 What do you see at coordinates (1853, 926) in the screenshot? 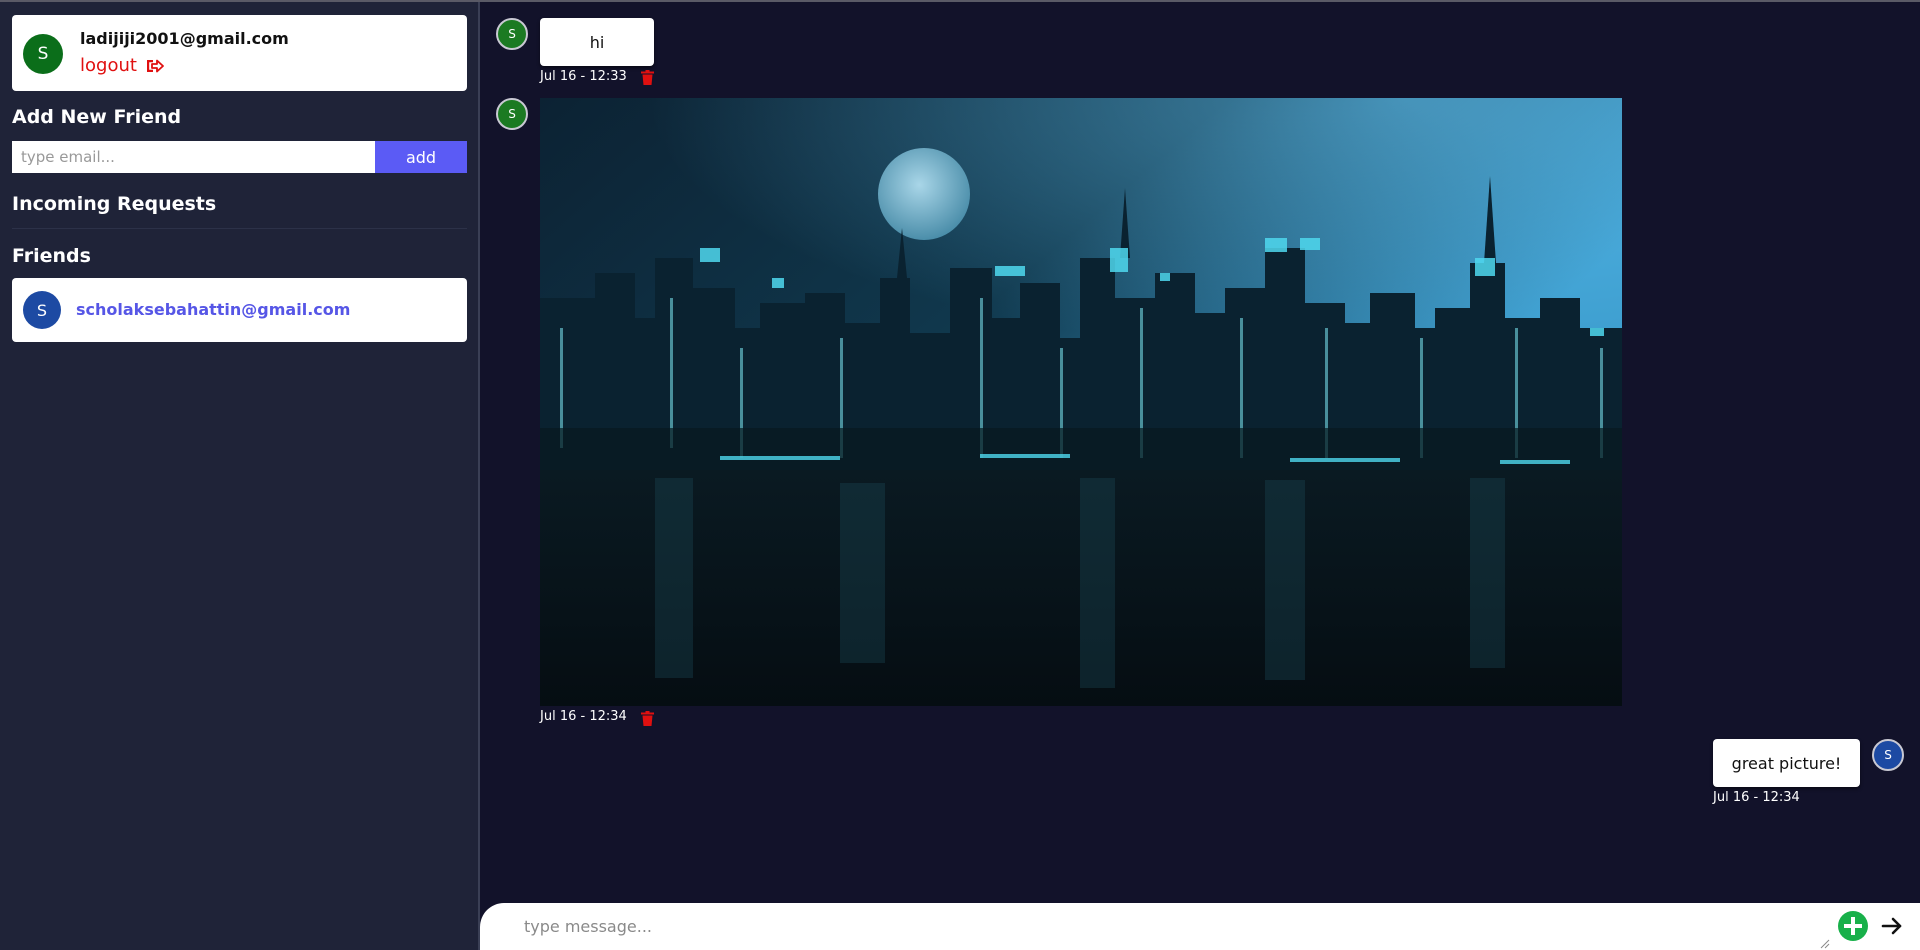
I see `add-attachment-plus-icon` at bounding box center [1853, 926].